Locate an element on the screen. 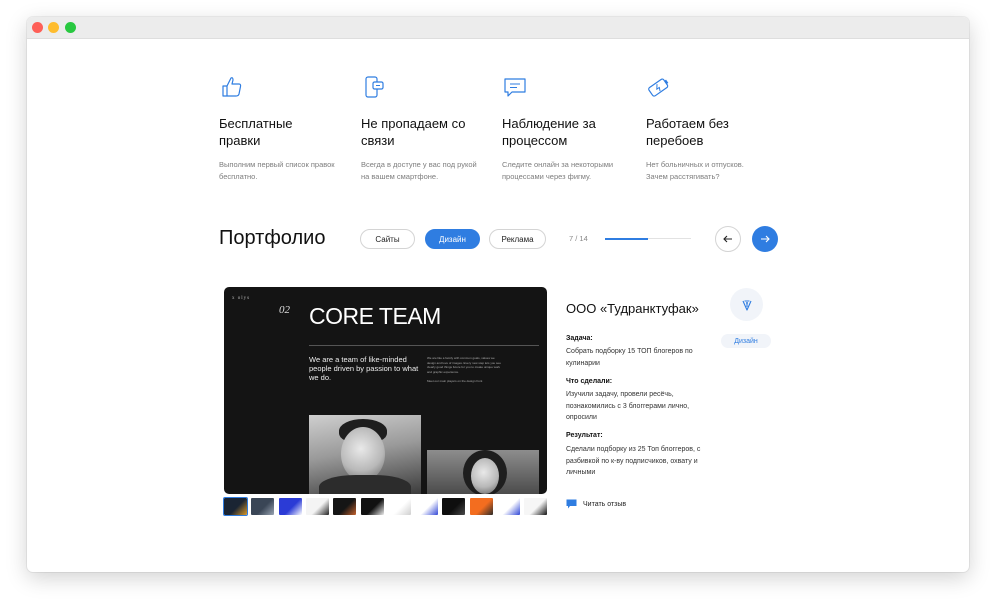 The height and width of the screenshot is (608, 996). task-label: Задача: is located at coordinates (579, 338).